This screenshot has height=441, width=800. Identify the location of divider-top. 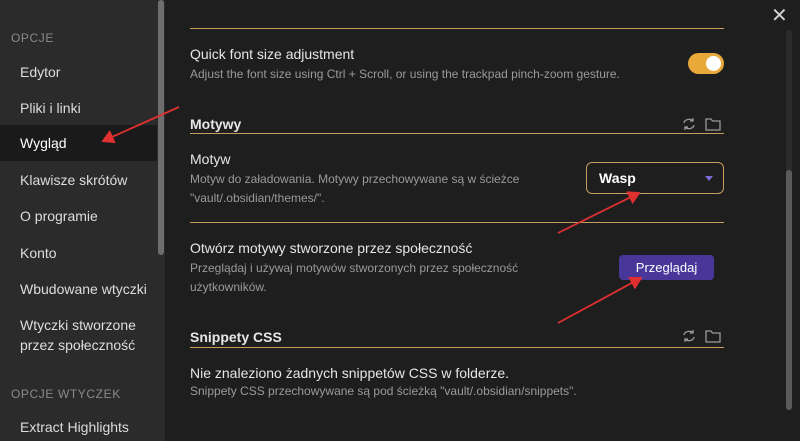
(457, 28).